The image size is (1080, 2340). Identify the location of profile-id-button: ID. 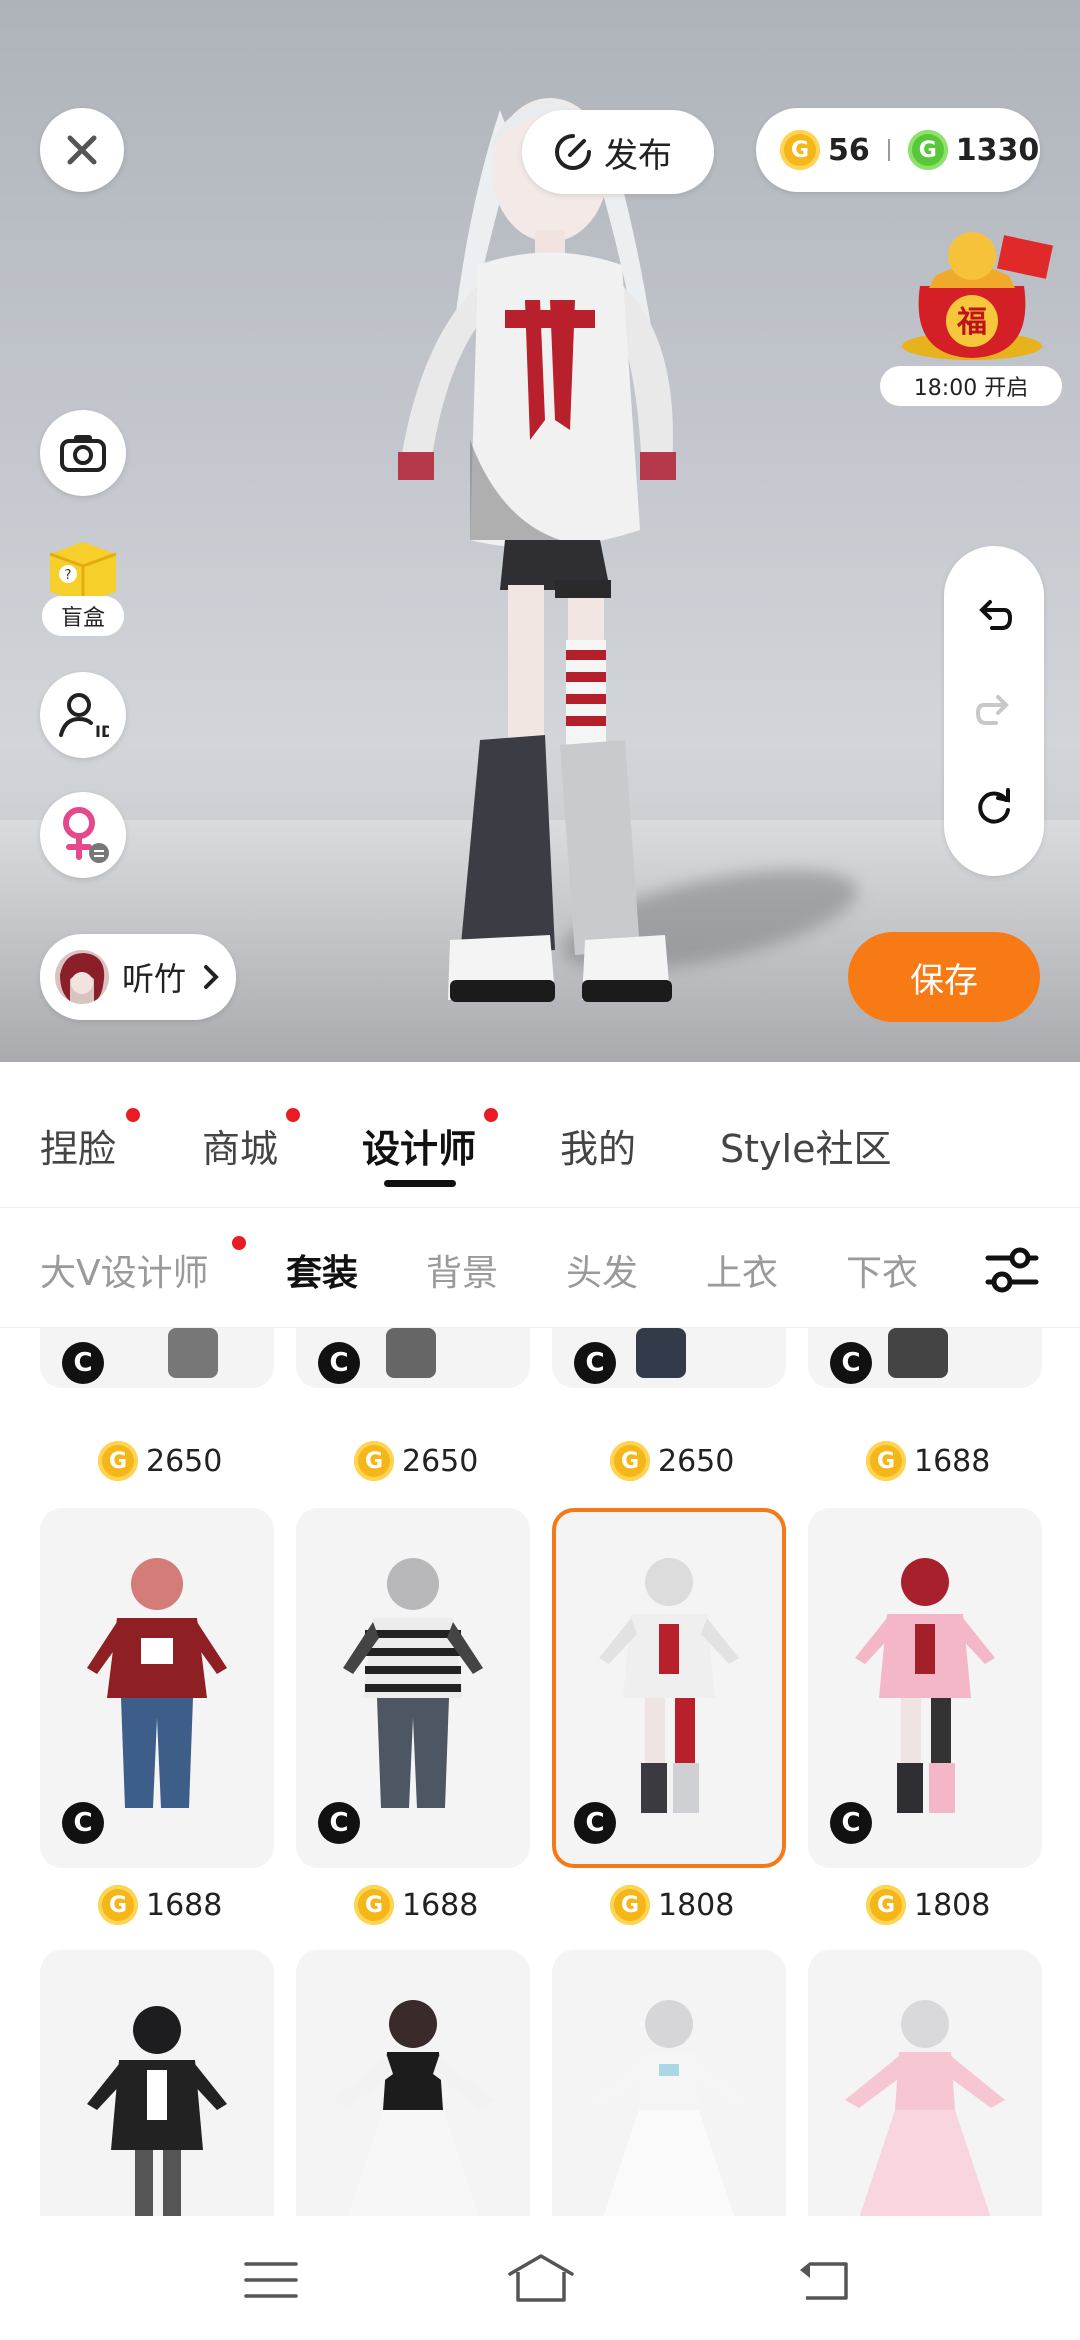
(83, 715).